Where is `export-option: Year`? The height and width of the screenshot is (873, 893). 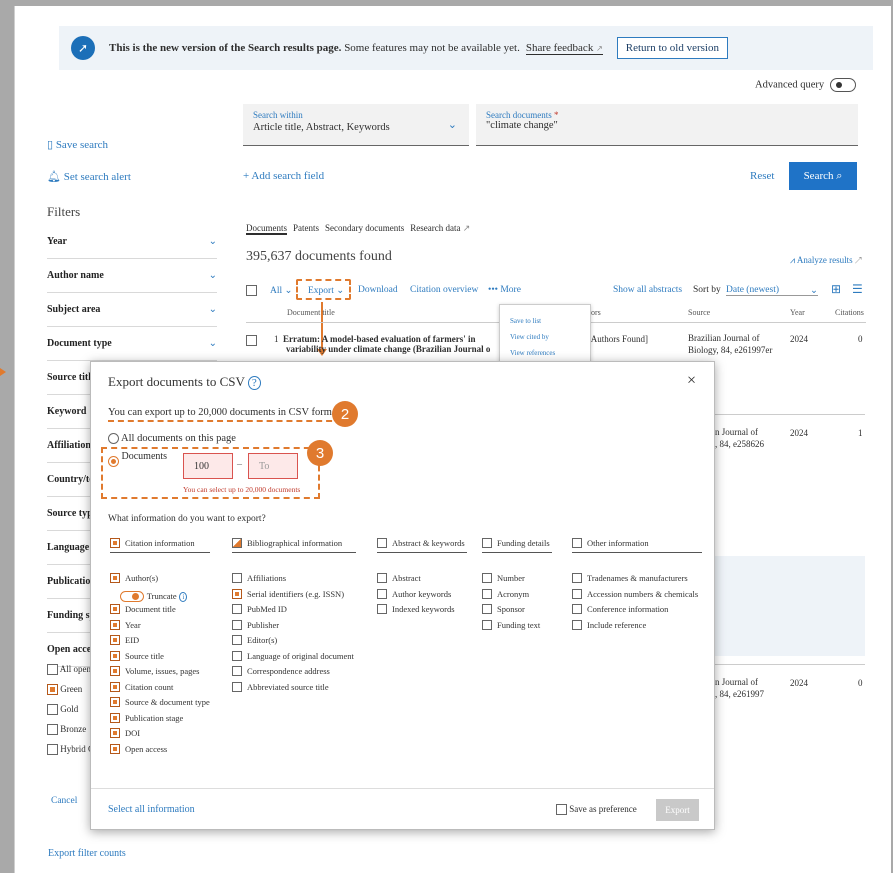
export-option: Year is located at coordinates (160, 625).